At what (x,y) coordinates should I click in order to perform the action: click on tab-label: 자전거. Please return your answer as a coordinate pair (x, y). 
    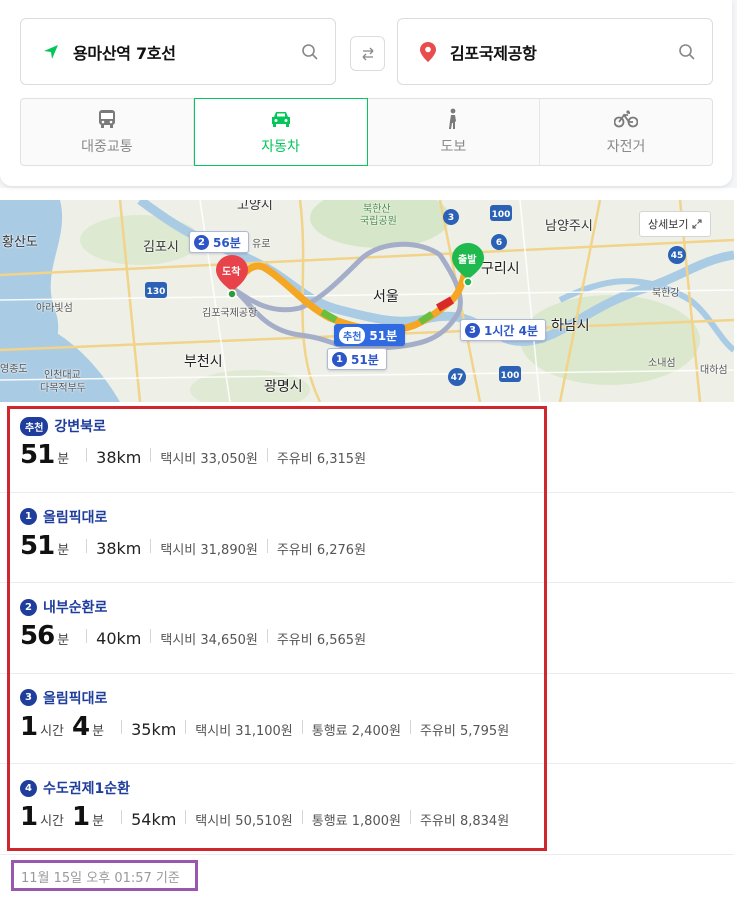
    Looking at the image, I should click on (626, 147).